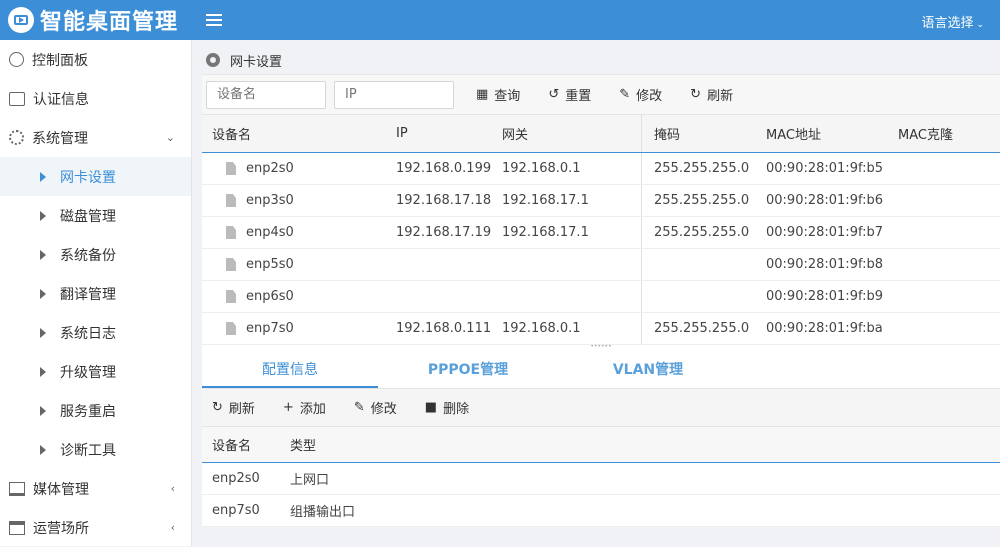 Image resolution: width=1000 pixels, height=547 pixels. I want to click on sidebar-subitem-diagnostics: 诊断工具, so click(95, 449).